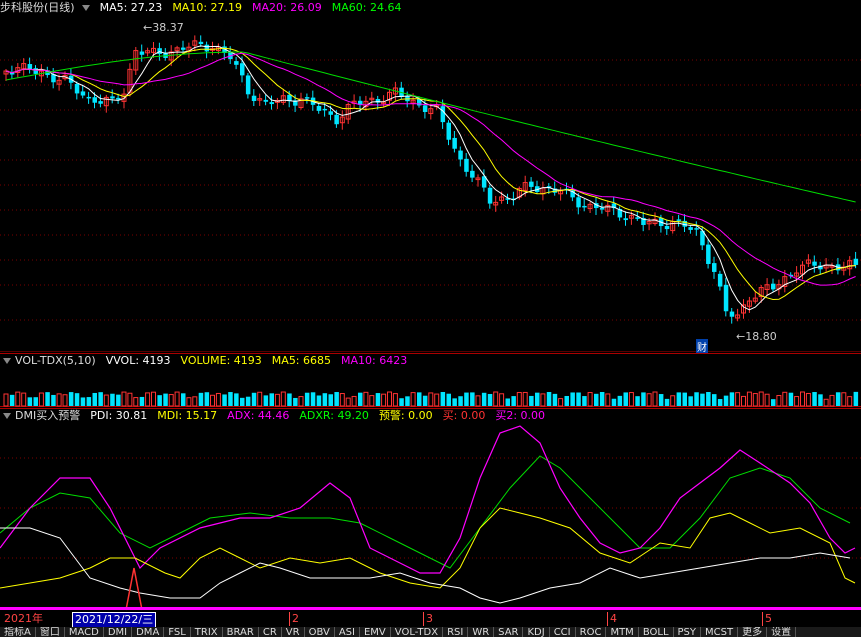 This screenshot has width=861, height=637. Describe the element at coordinates (118, 632) in the screenshot. I see `tab-3: DMI` at that location.